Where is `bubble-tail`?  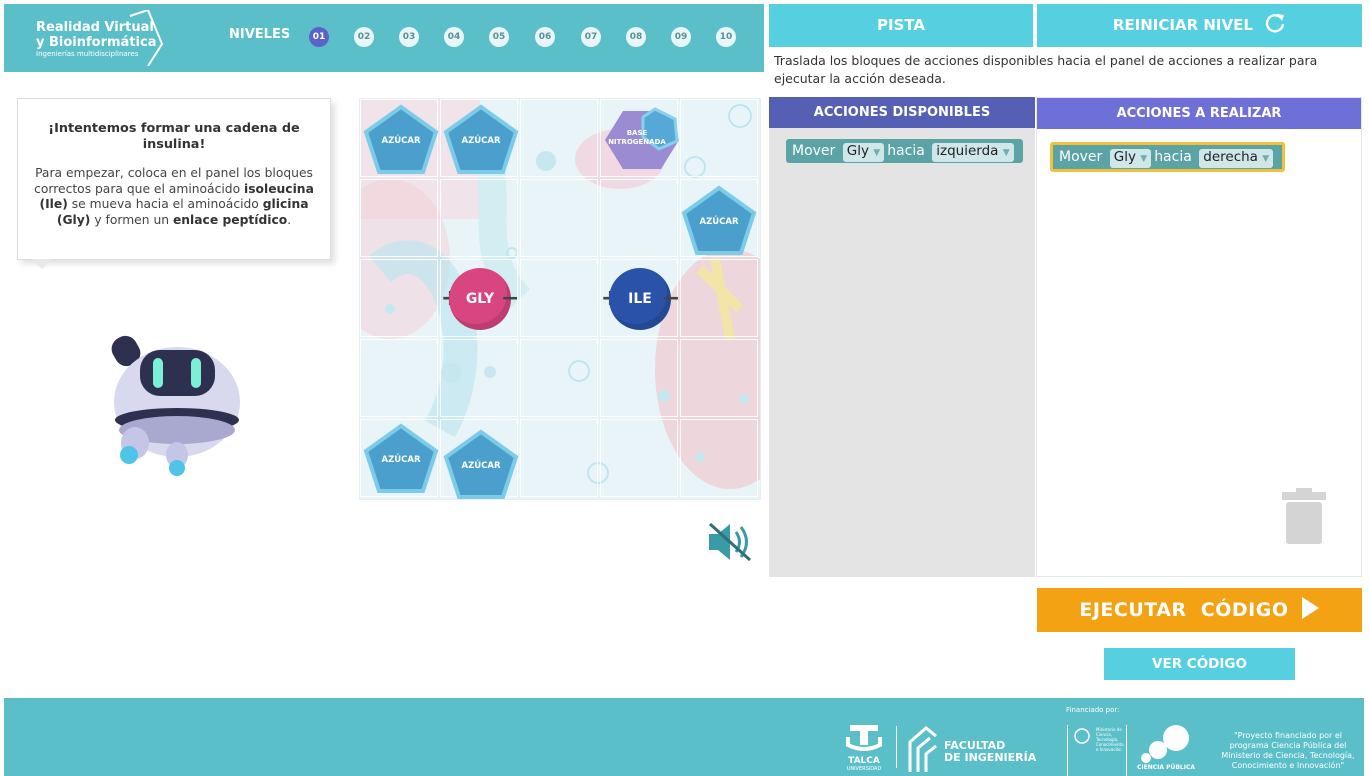
bubble-tail is located at coordinates (42, 264).